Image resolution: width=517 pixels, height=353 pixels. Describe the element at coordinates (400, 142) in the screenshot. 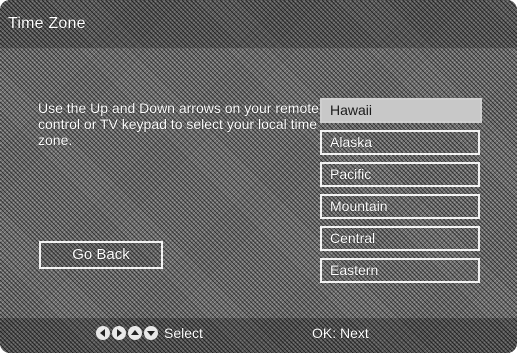

I see `time-zone-option-alaska: Alaska` at that location.